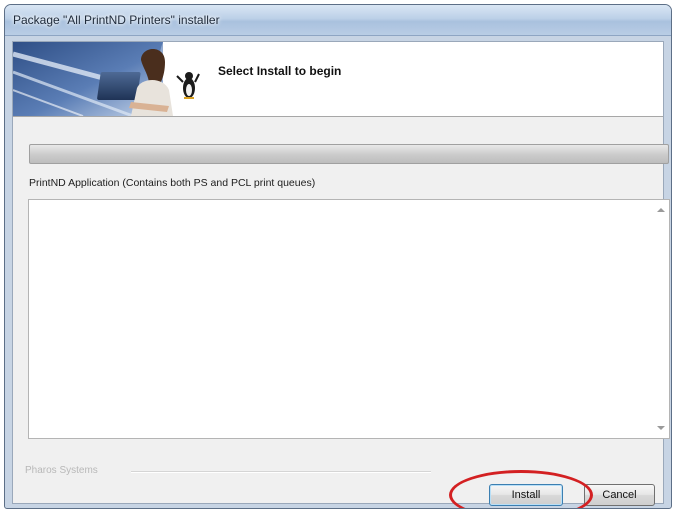 The image size is (676, 513). What do you see at coordinates (661, 210) in the screenshot?
I see `scroll-up-arrow-icon` at bounding box center [661, 210].